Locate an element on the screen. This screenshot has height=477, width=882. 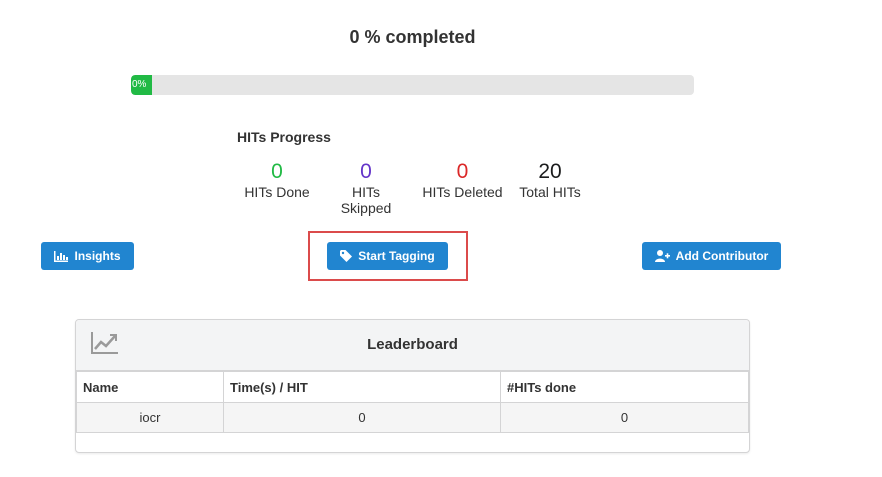
stat-hits-skipped: 0 HITs Skipped is located at coordinates (366, 188).